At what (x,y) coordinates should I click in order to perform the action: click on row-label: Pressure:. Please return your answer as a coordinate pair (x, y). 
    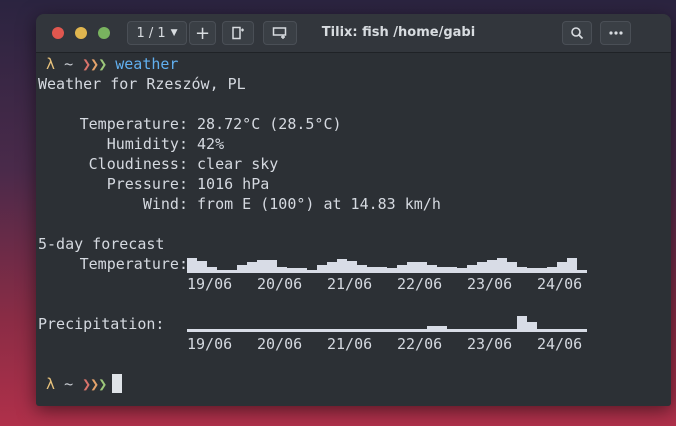
    Looking at the image, I should click on (147, 184).